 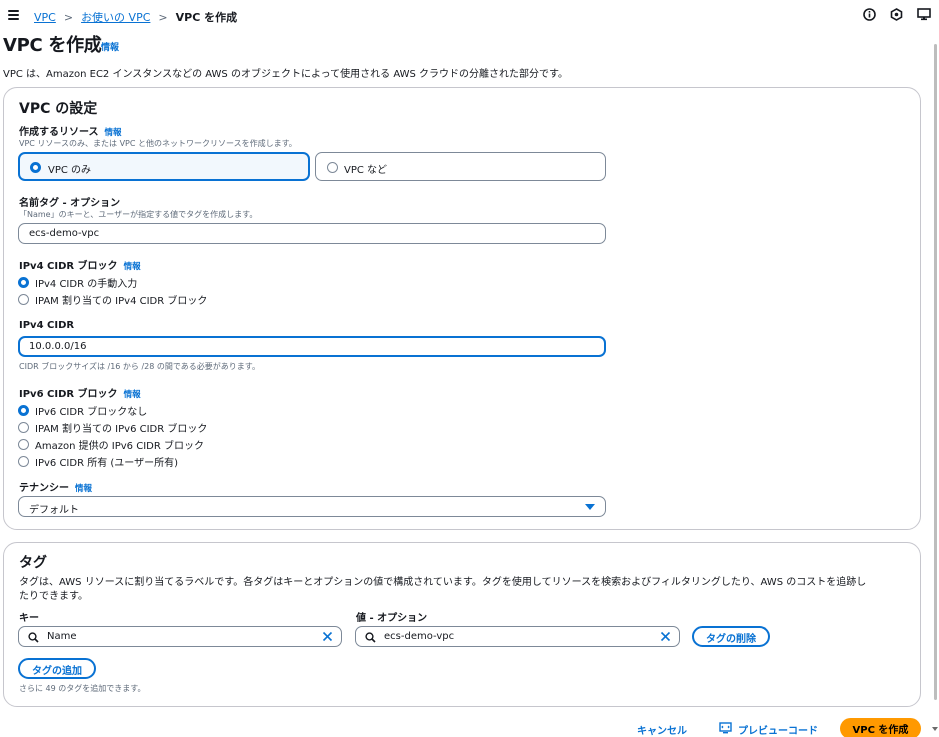 What do you see at coordinates (419, 636) in the screenshot?
I see `tag-value-value: ecs-demo-vpc` at bounding box center [419, 636].